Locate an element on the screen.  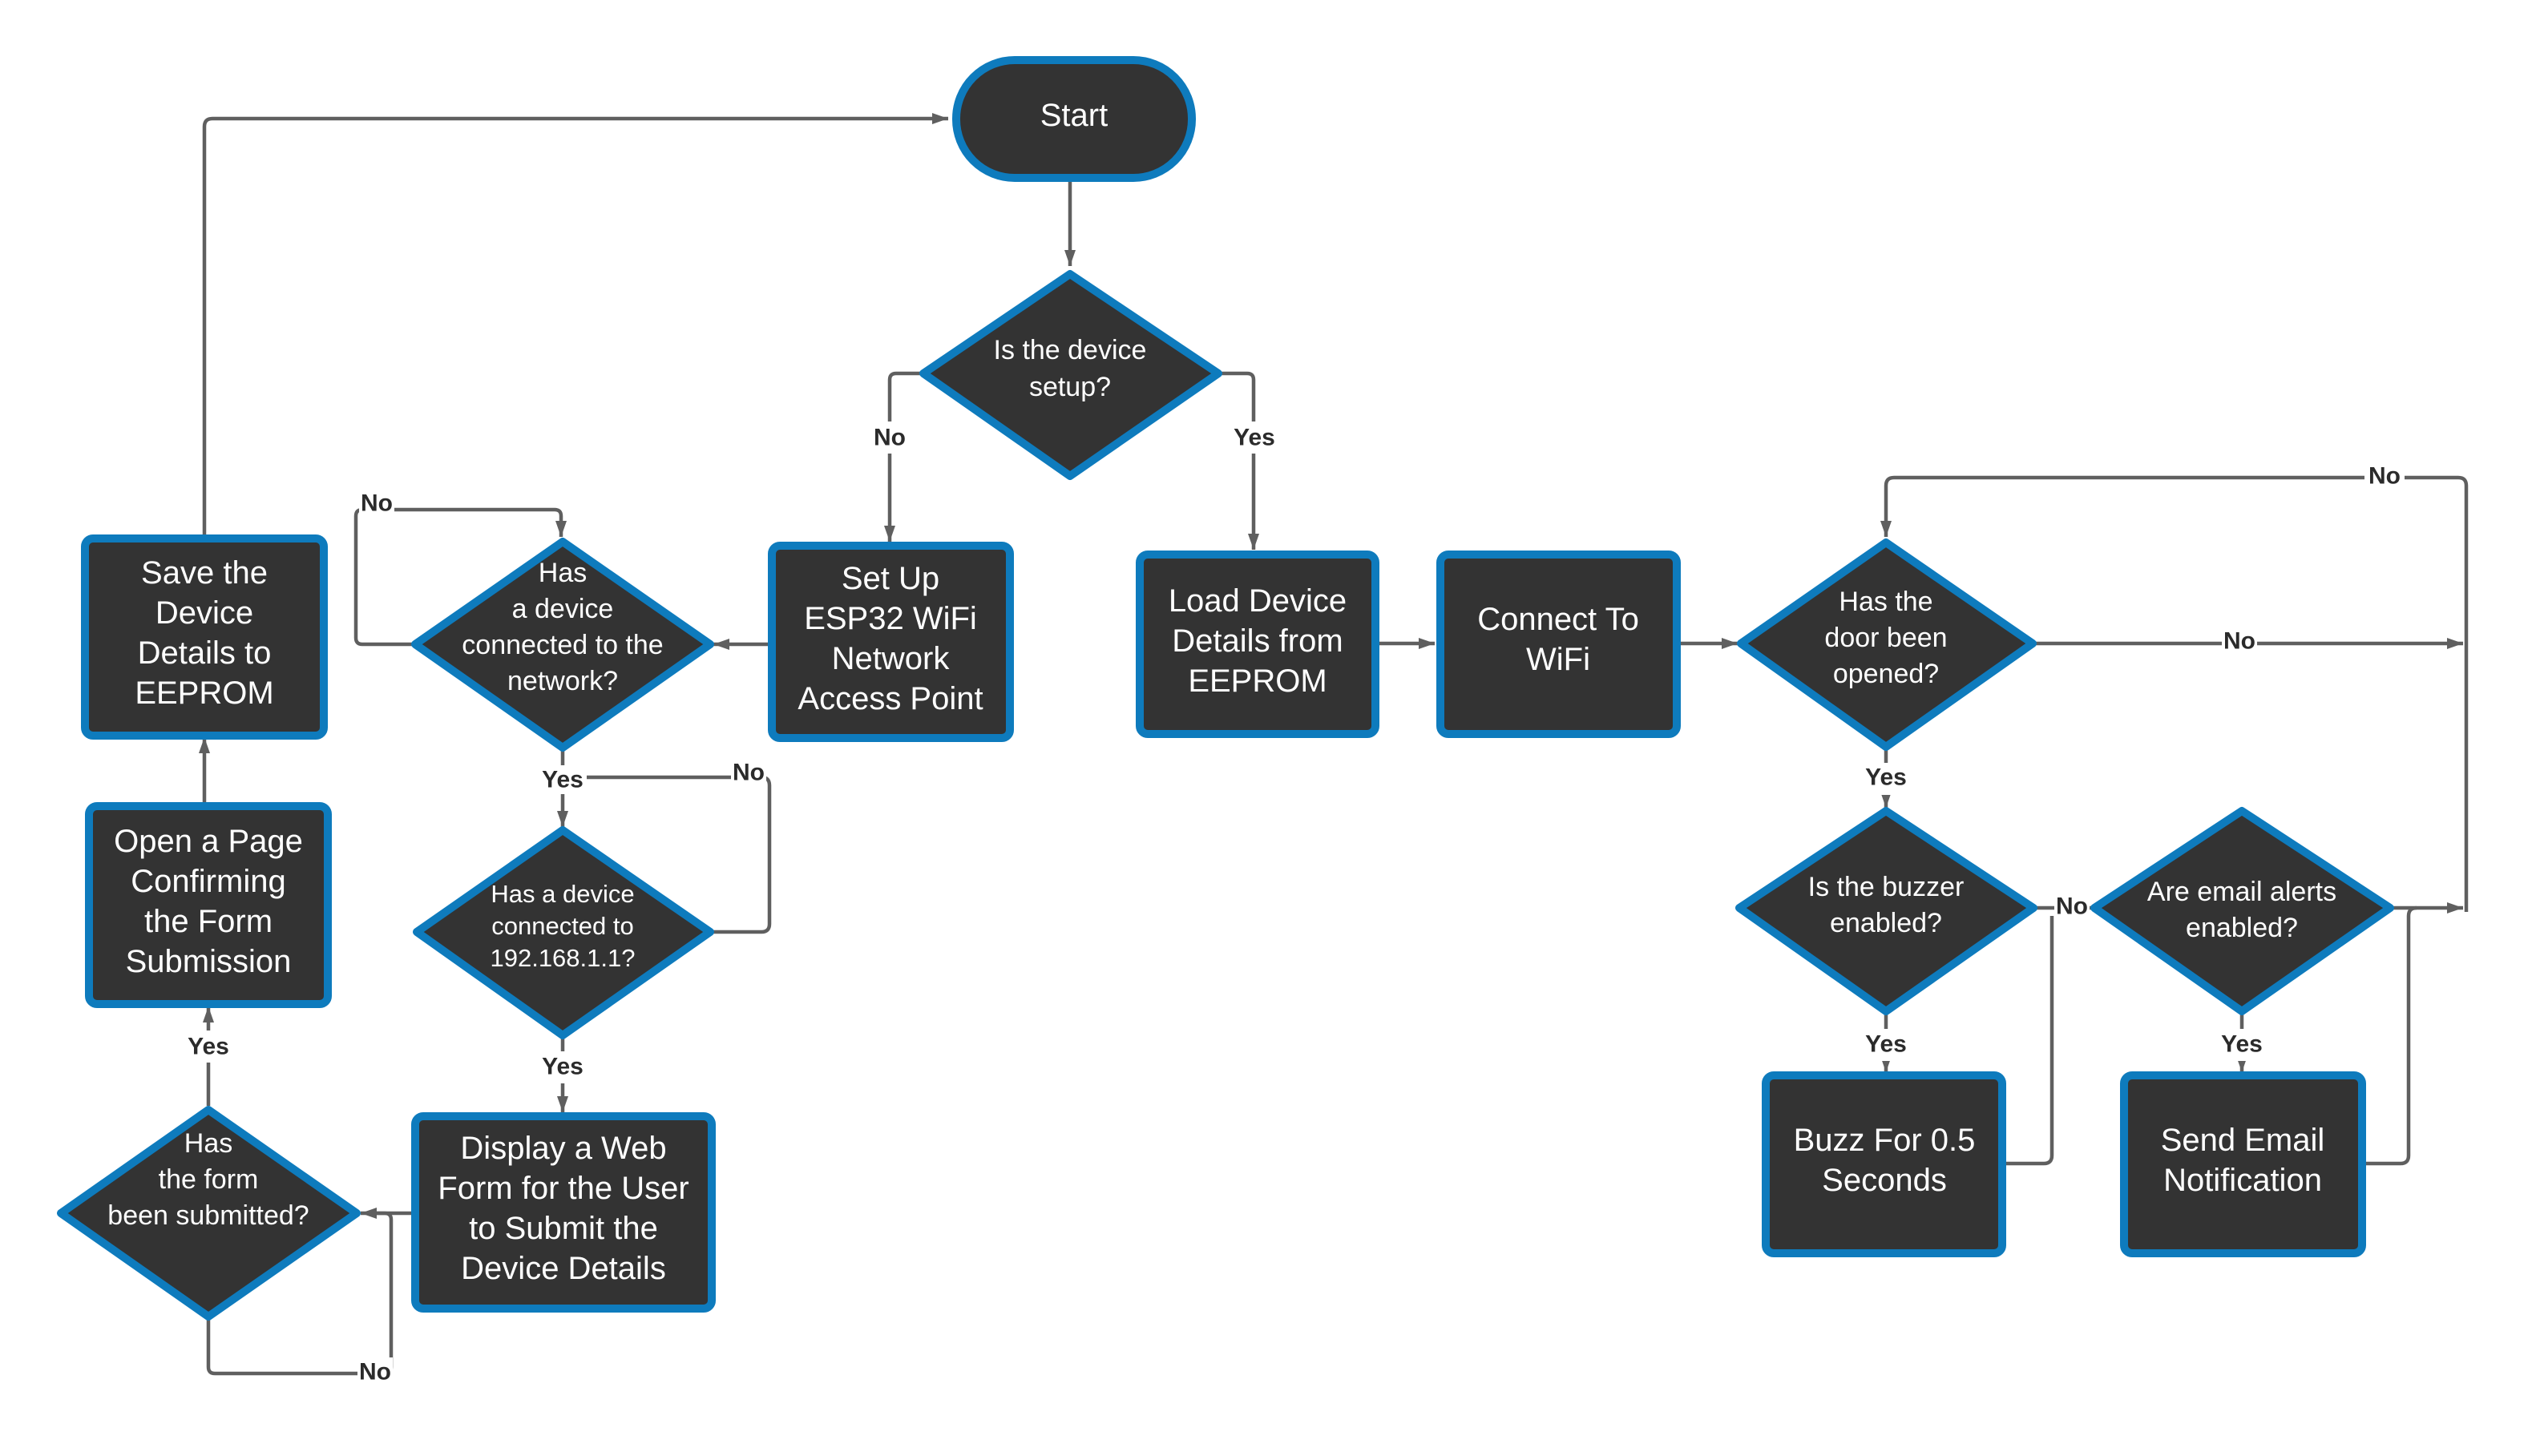
node-confirm-line-3: the Form is located at coordinates (208, 922).